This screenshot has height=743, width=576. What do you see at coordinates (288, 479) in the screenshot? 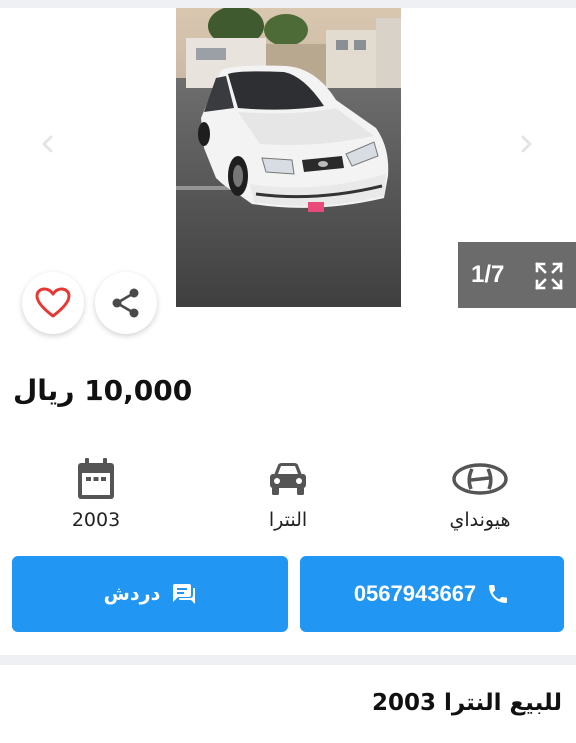
I see `car-icon` at bounding box center [288, 479].